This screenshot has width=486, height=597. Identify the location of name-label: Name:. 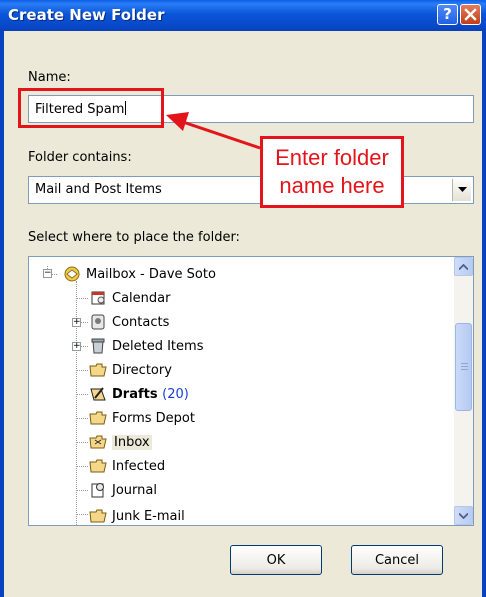
(49, 77).